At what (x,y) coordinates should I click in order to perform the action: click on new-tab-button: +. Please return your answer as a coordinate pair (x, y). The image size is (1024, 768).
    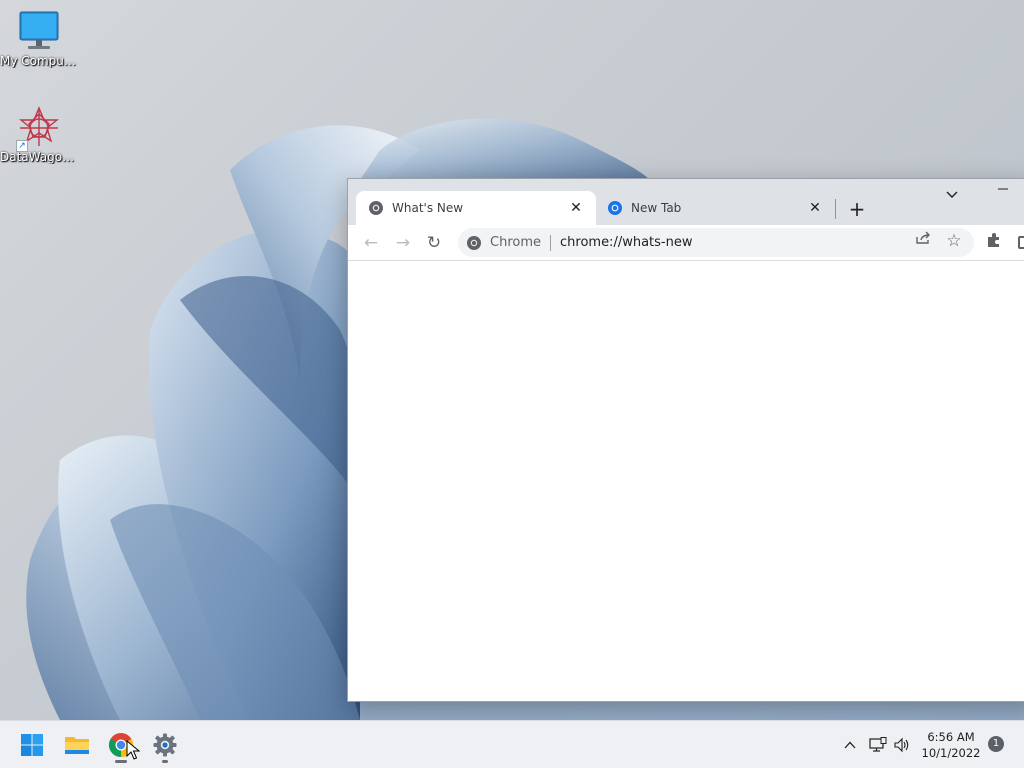
    Looking at the image, I should click on (857, 209).